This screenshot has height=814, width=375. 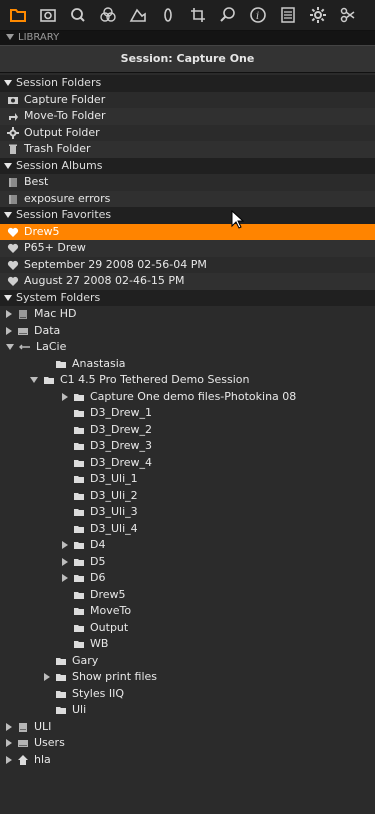 I want to click on tree-item-d3-drew-3: D3_Drew_3, so click(x=187, y=446).